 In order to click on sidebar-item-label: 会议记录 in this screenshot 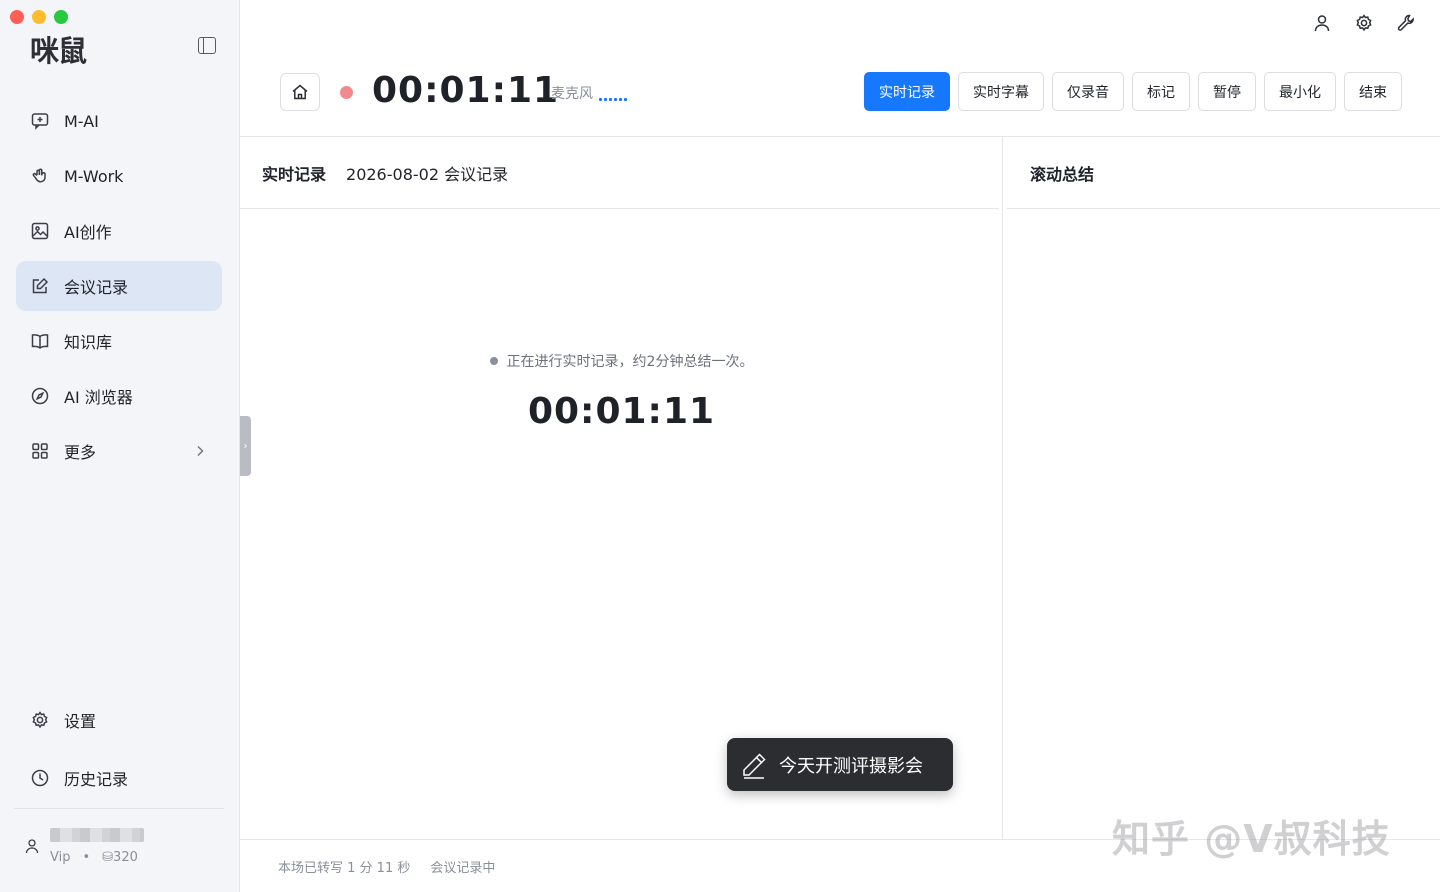, I will do `click(96, 287)`.